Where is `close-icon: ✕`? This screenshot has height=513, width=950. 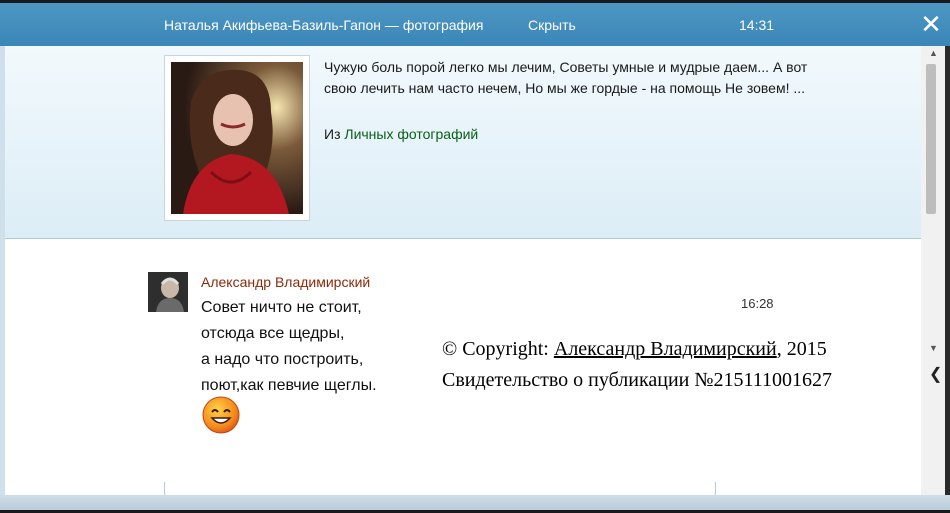
close-icon: ✕ is located at coordinates (931, 24).